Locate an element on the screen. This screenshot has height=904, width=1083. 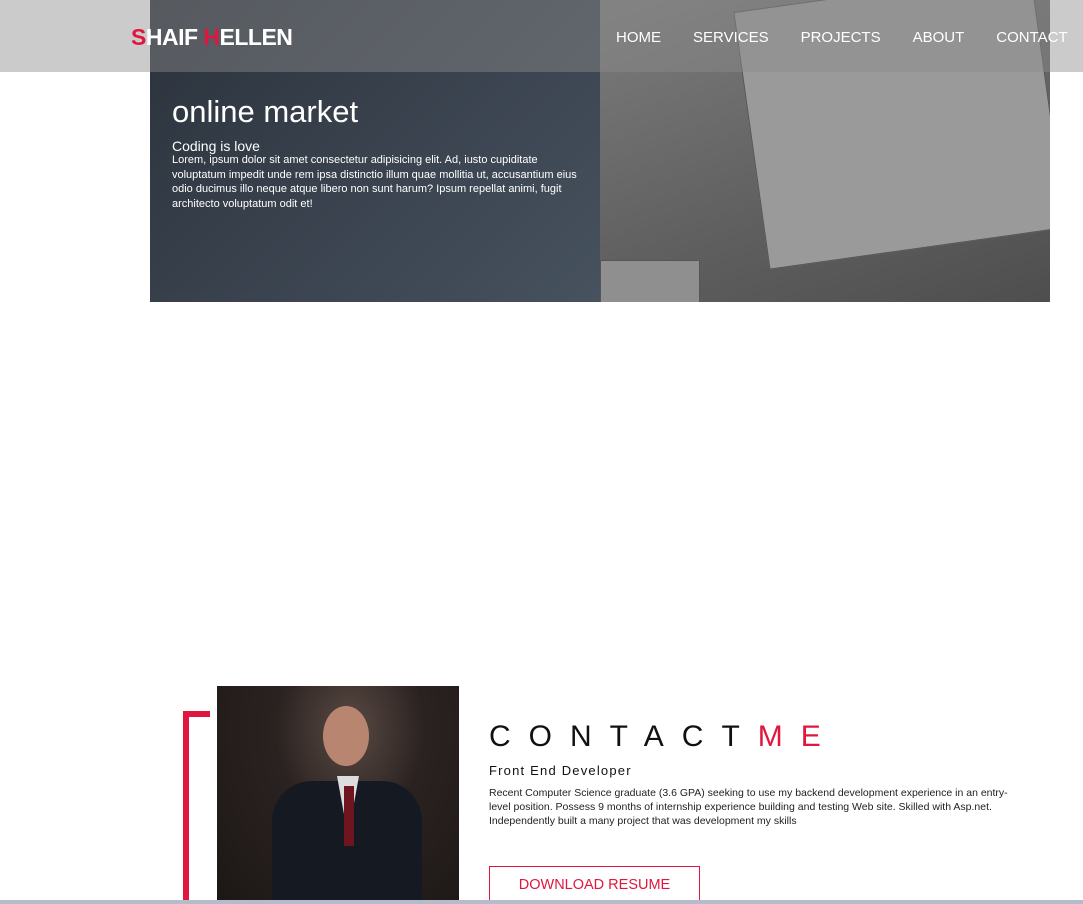
hero-subtitle: Coding is love is located at coordinates (216, 146).